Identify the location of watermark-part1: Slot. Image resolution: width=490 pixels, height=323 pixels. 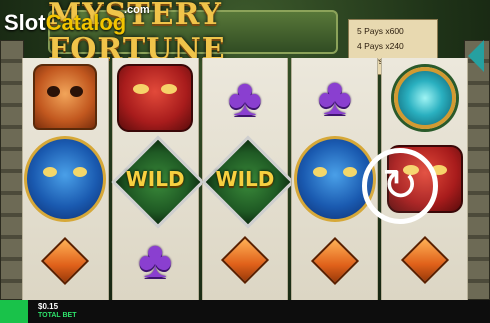
(25, 22).